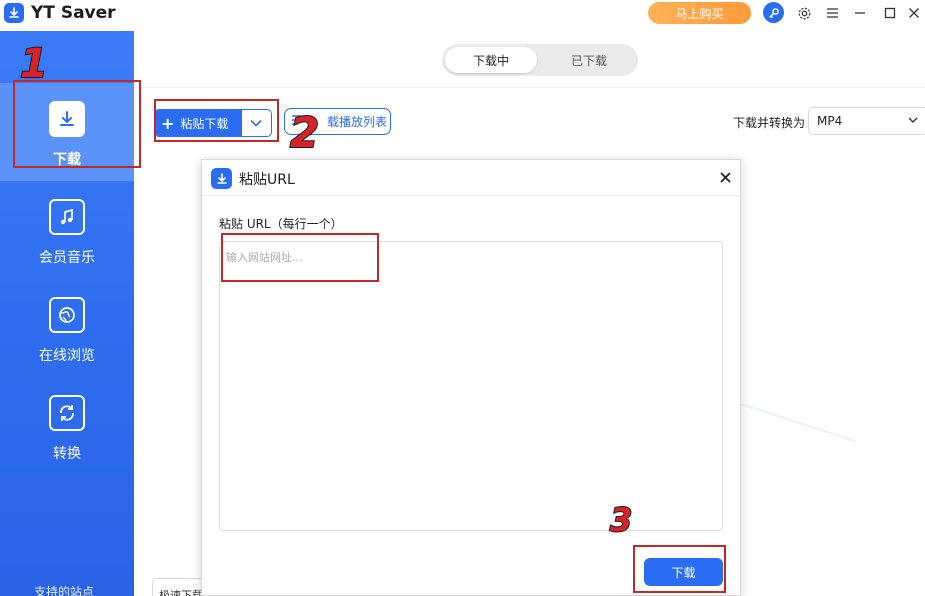  Describe the element at coordinates (529, 87) in the screenshot. I see `divider` at that location.